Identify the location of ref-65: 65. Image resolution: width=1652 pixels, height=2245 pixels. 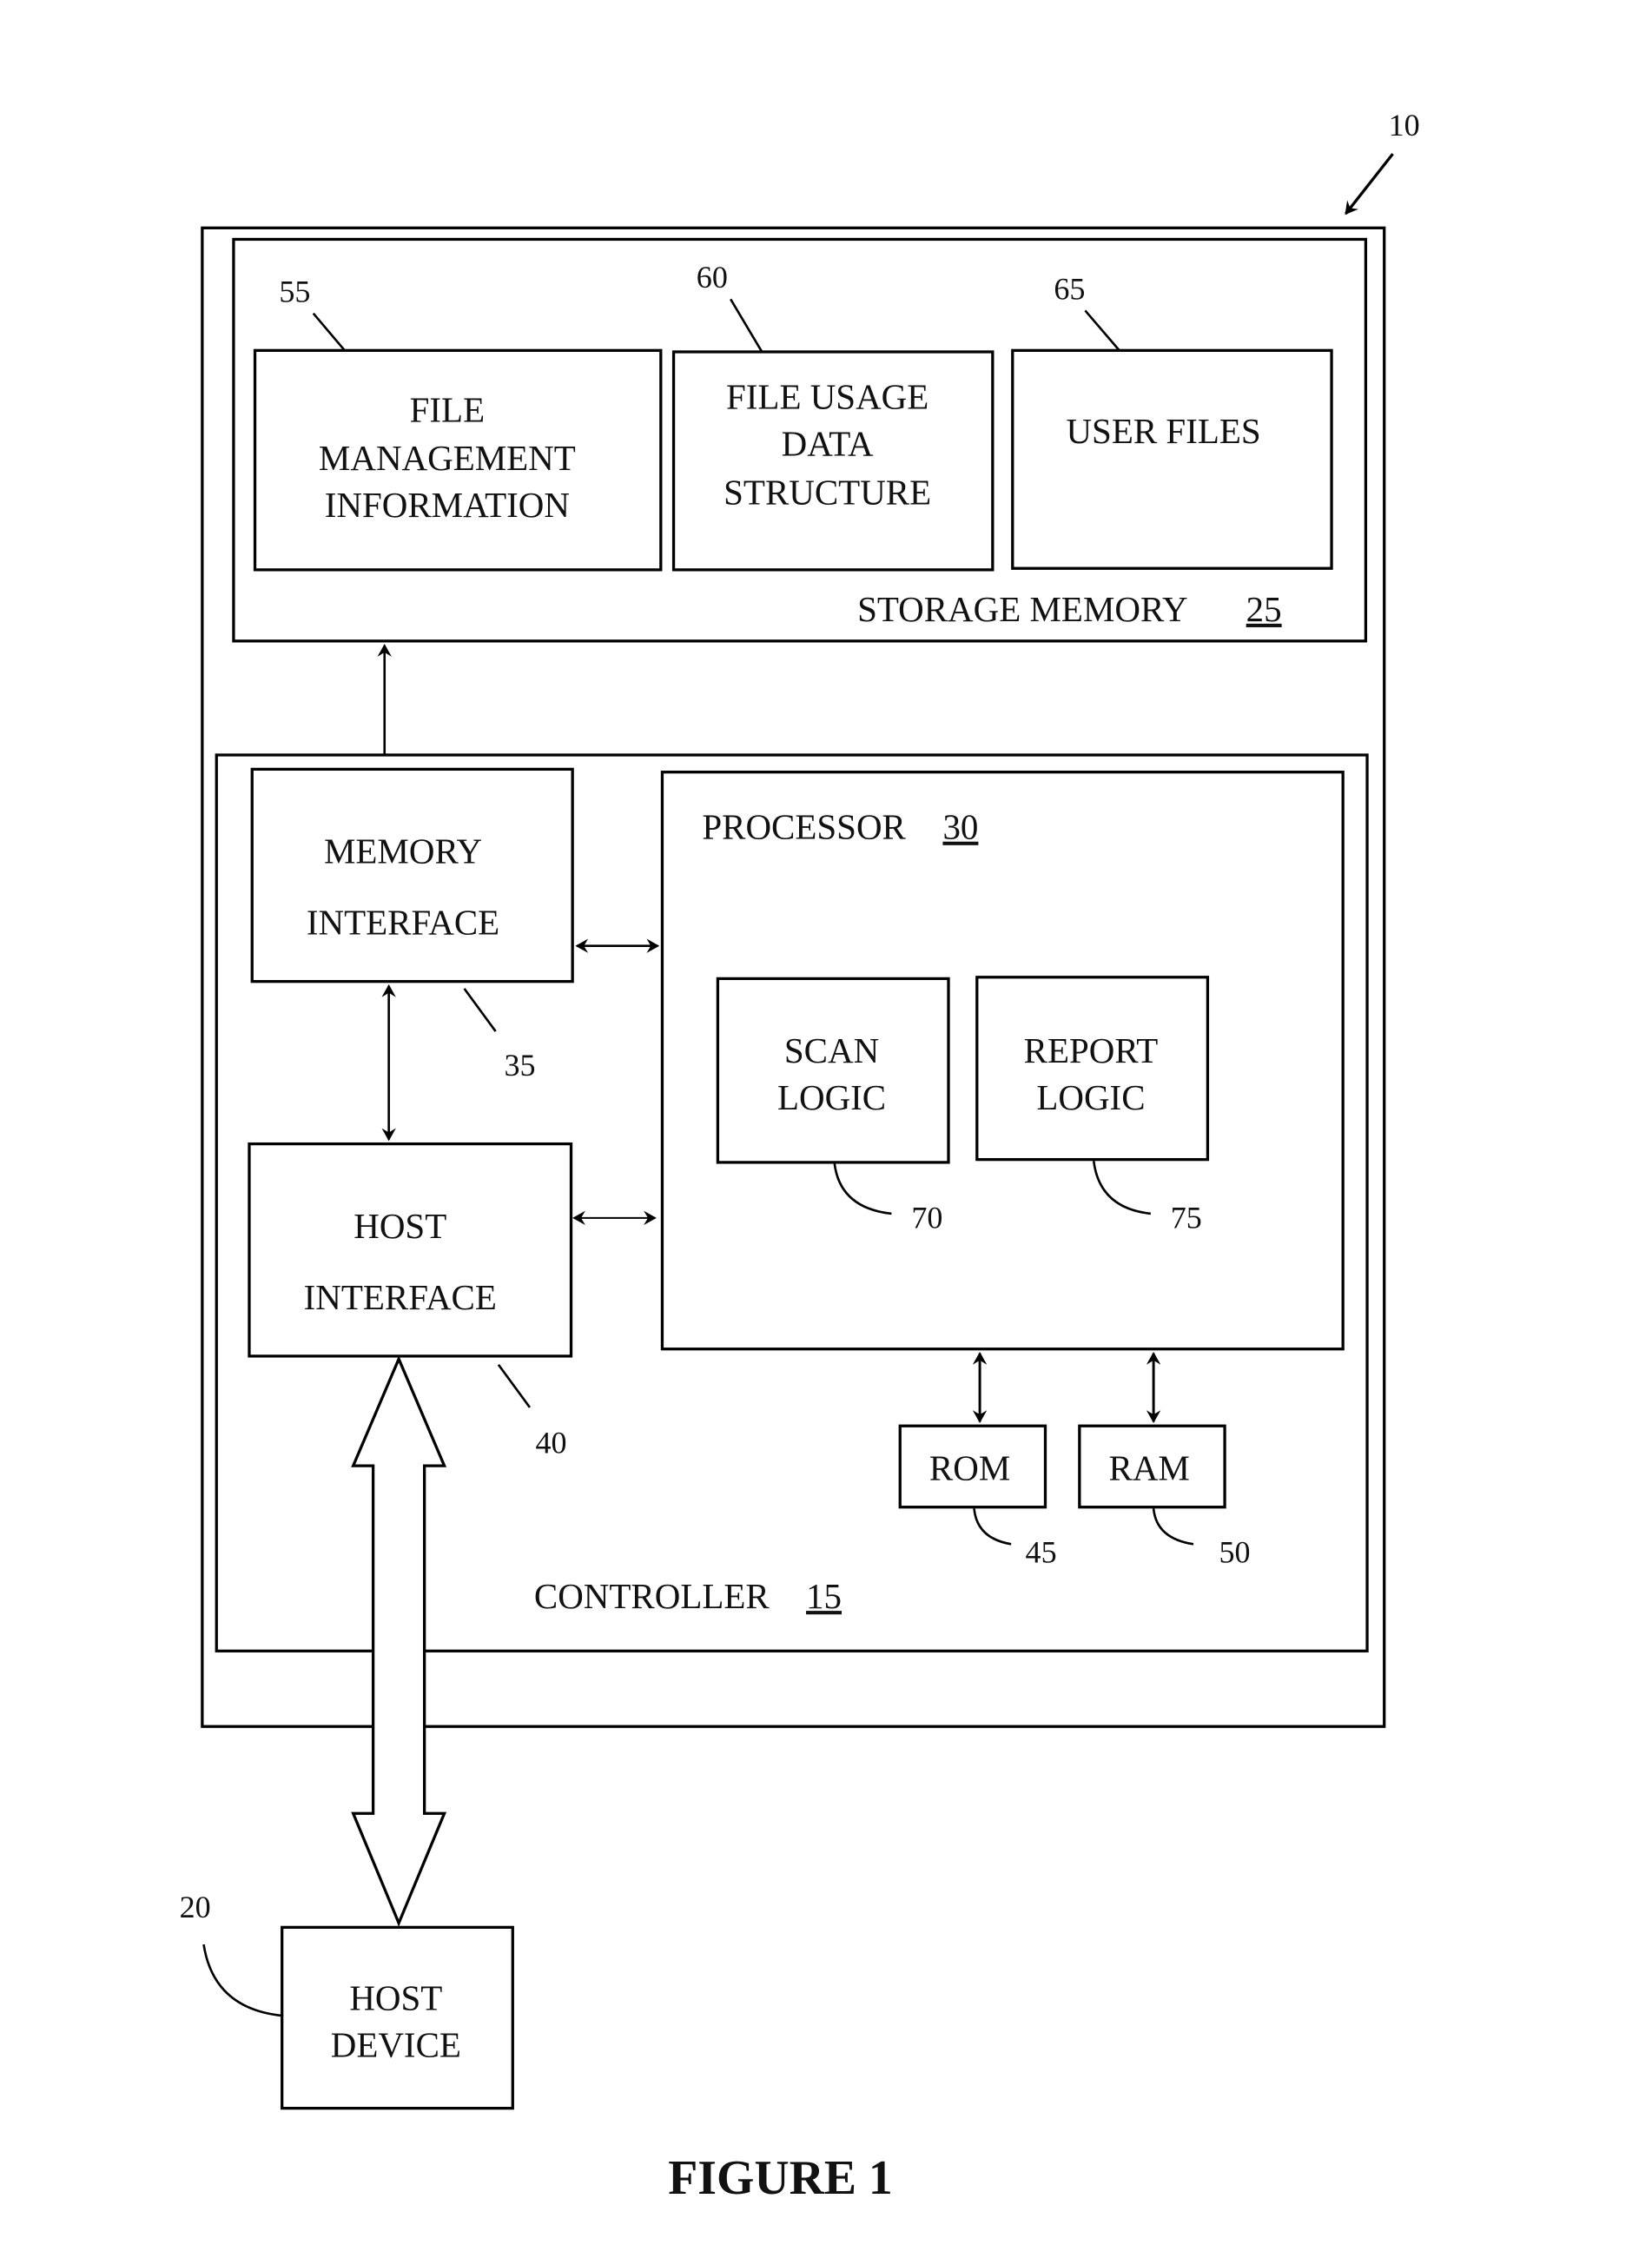
(1069, 288).